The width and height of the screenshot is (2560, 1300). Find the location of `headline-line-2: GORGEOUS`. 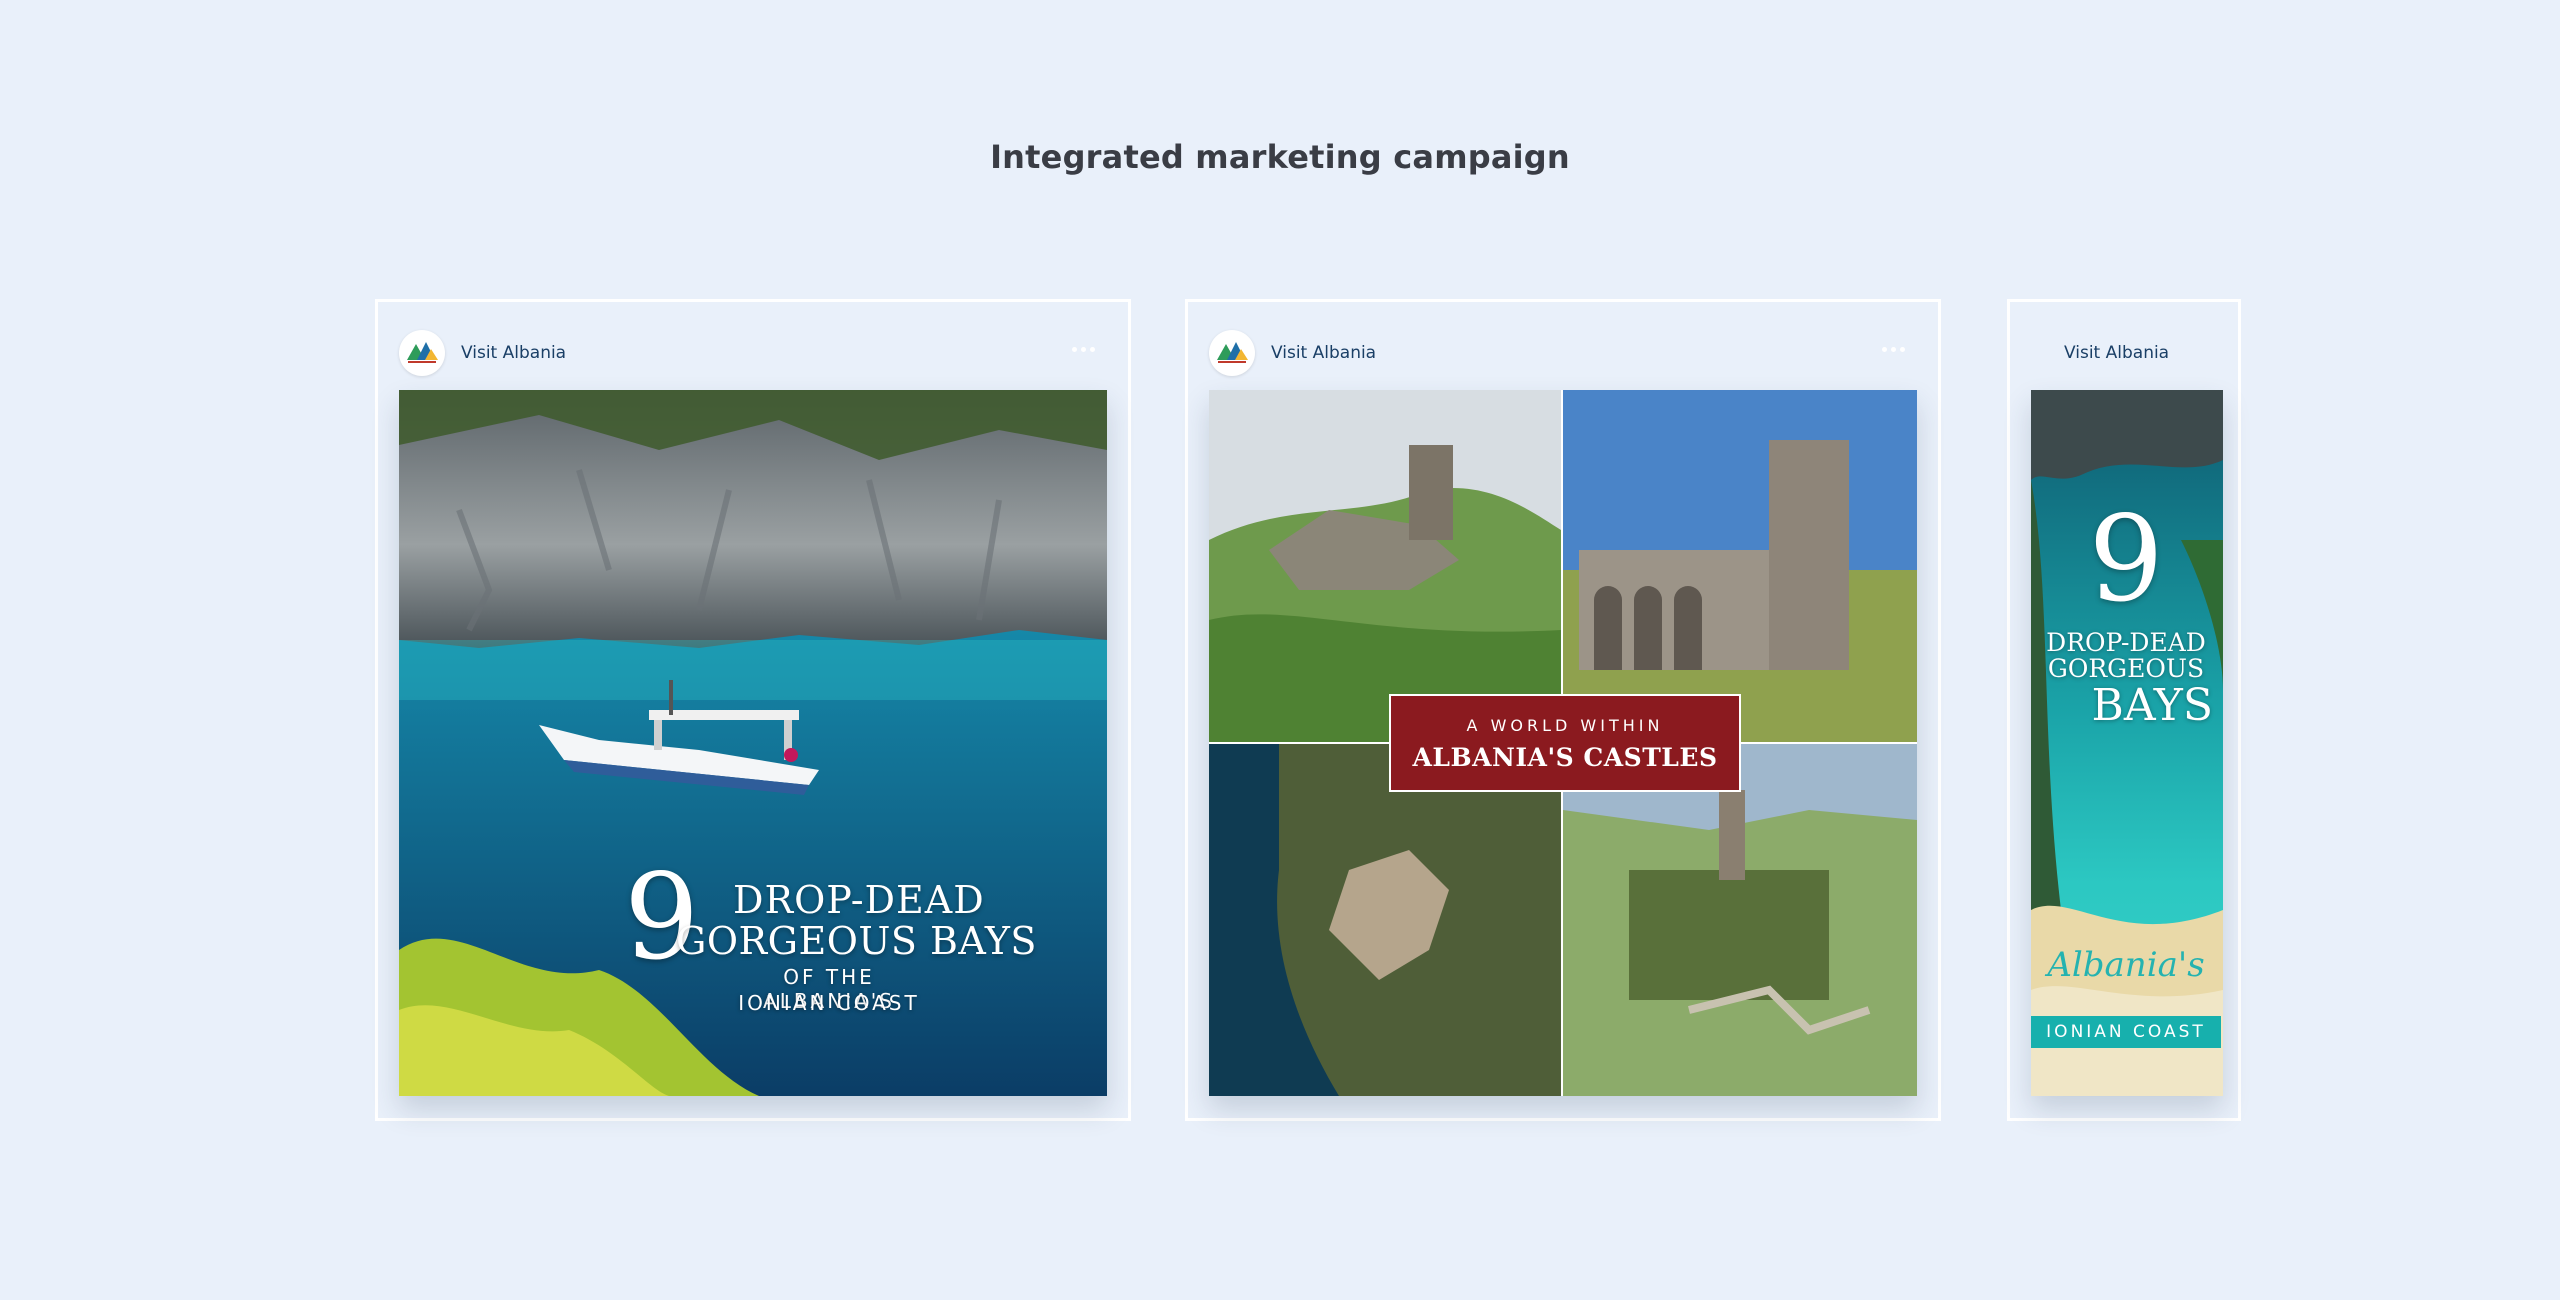

headline-line-2: GORGEOUS is located at coordinates (2126, 668).